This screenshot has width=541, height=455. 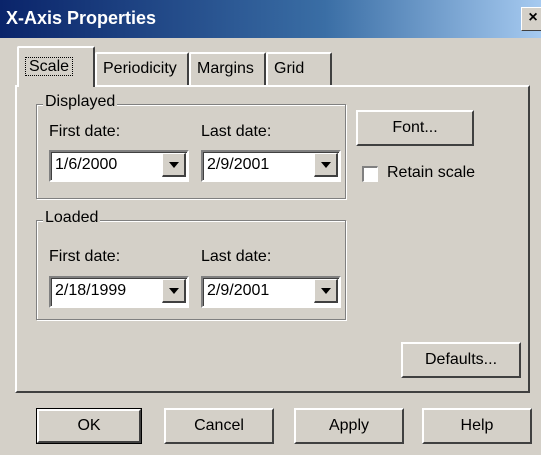 I want to click on title-bar: X-Axis Properties ×, so click(x=270, y=19).